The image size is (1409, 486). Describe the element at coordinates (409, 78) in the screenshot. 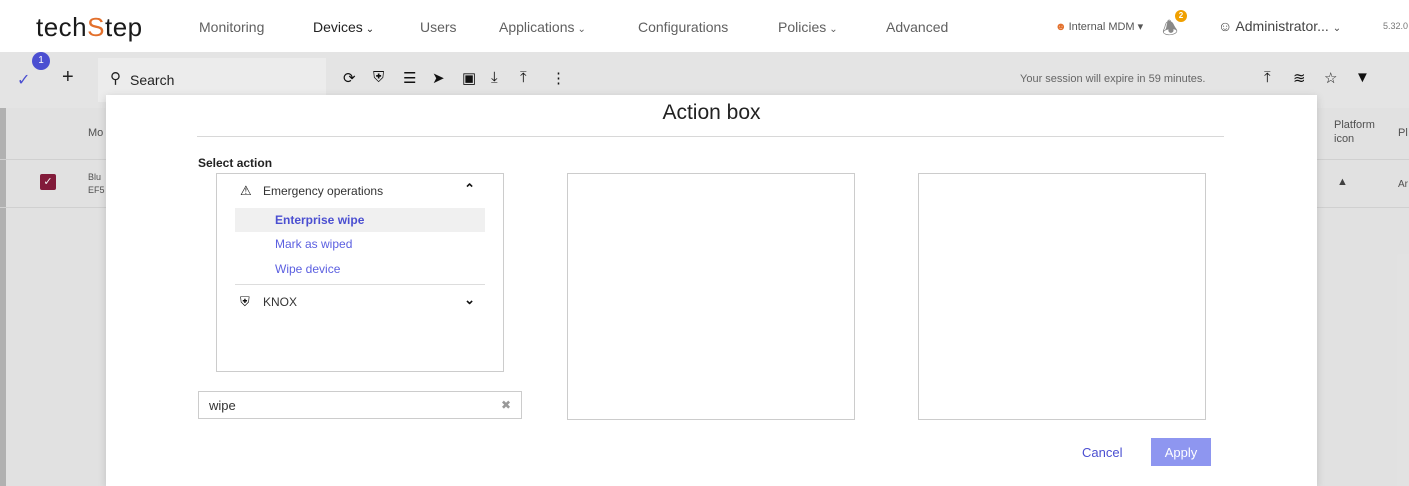

I see `chart-icon: ☰` at that location.